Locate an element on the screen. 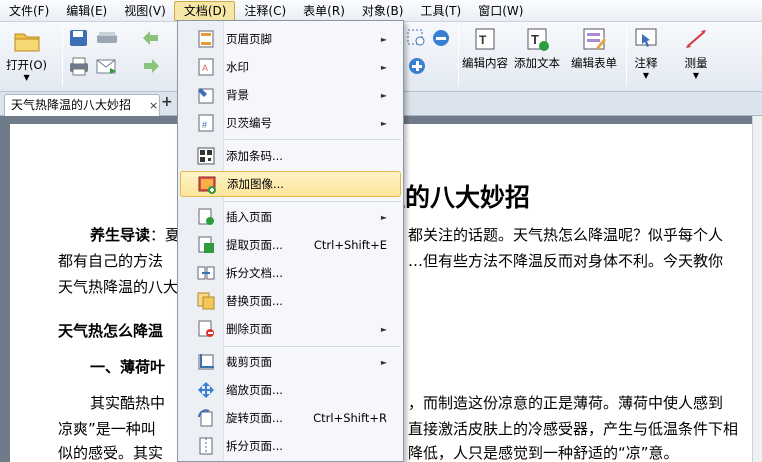 The image size is (762, 462). barcode-icon is located at coordinates (206, 156).